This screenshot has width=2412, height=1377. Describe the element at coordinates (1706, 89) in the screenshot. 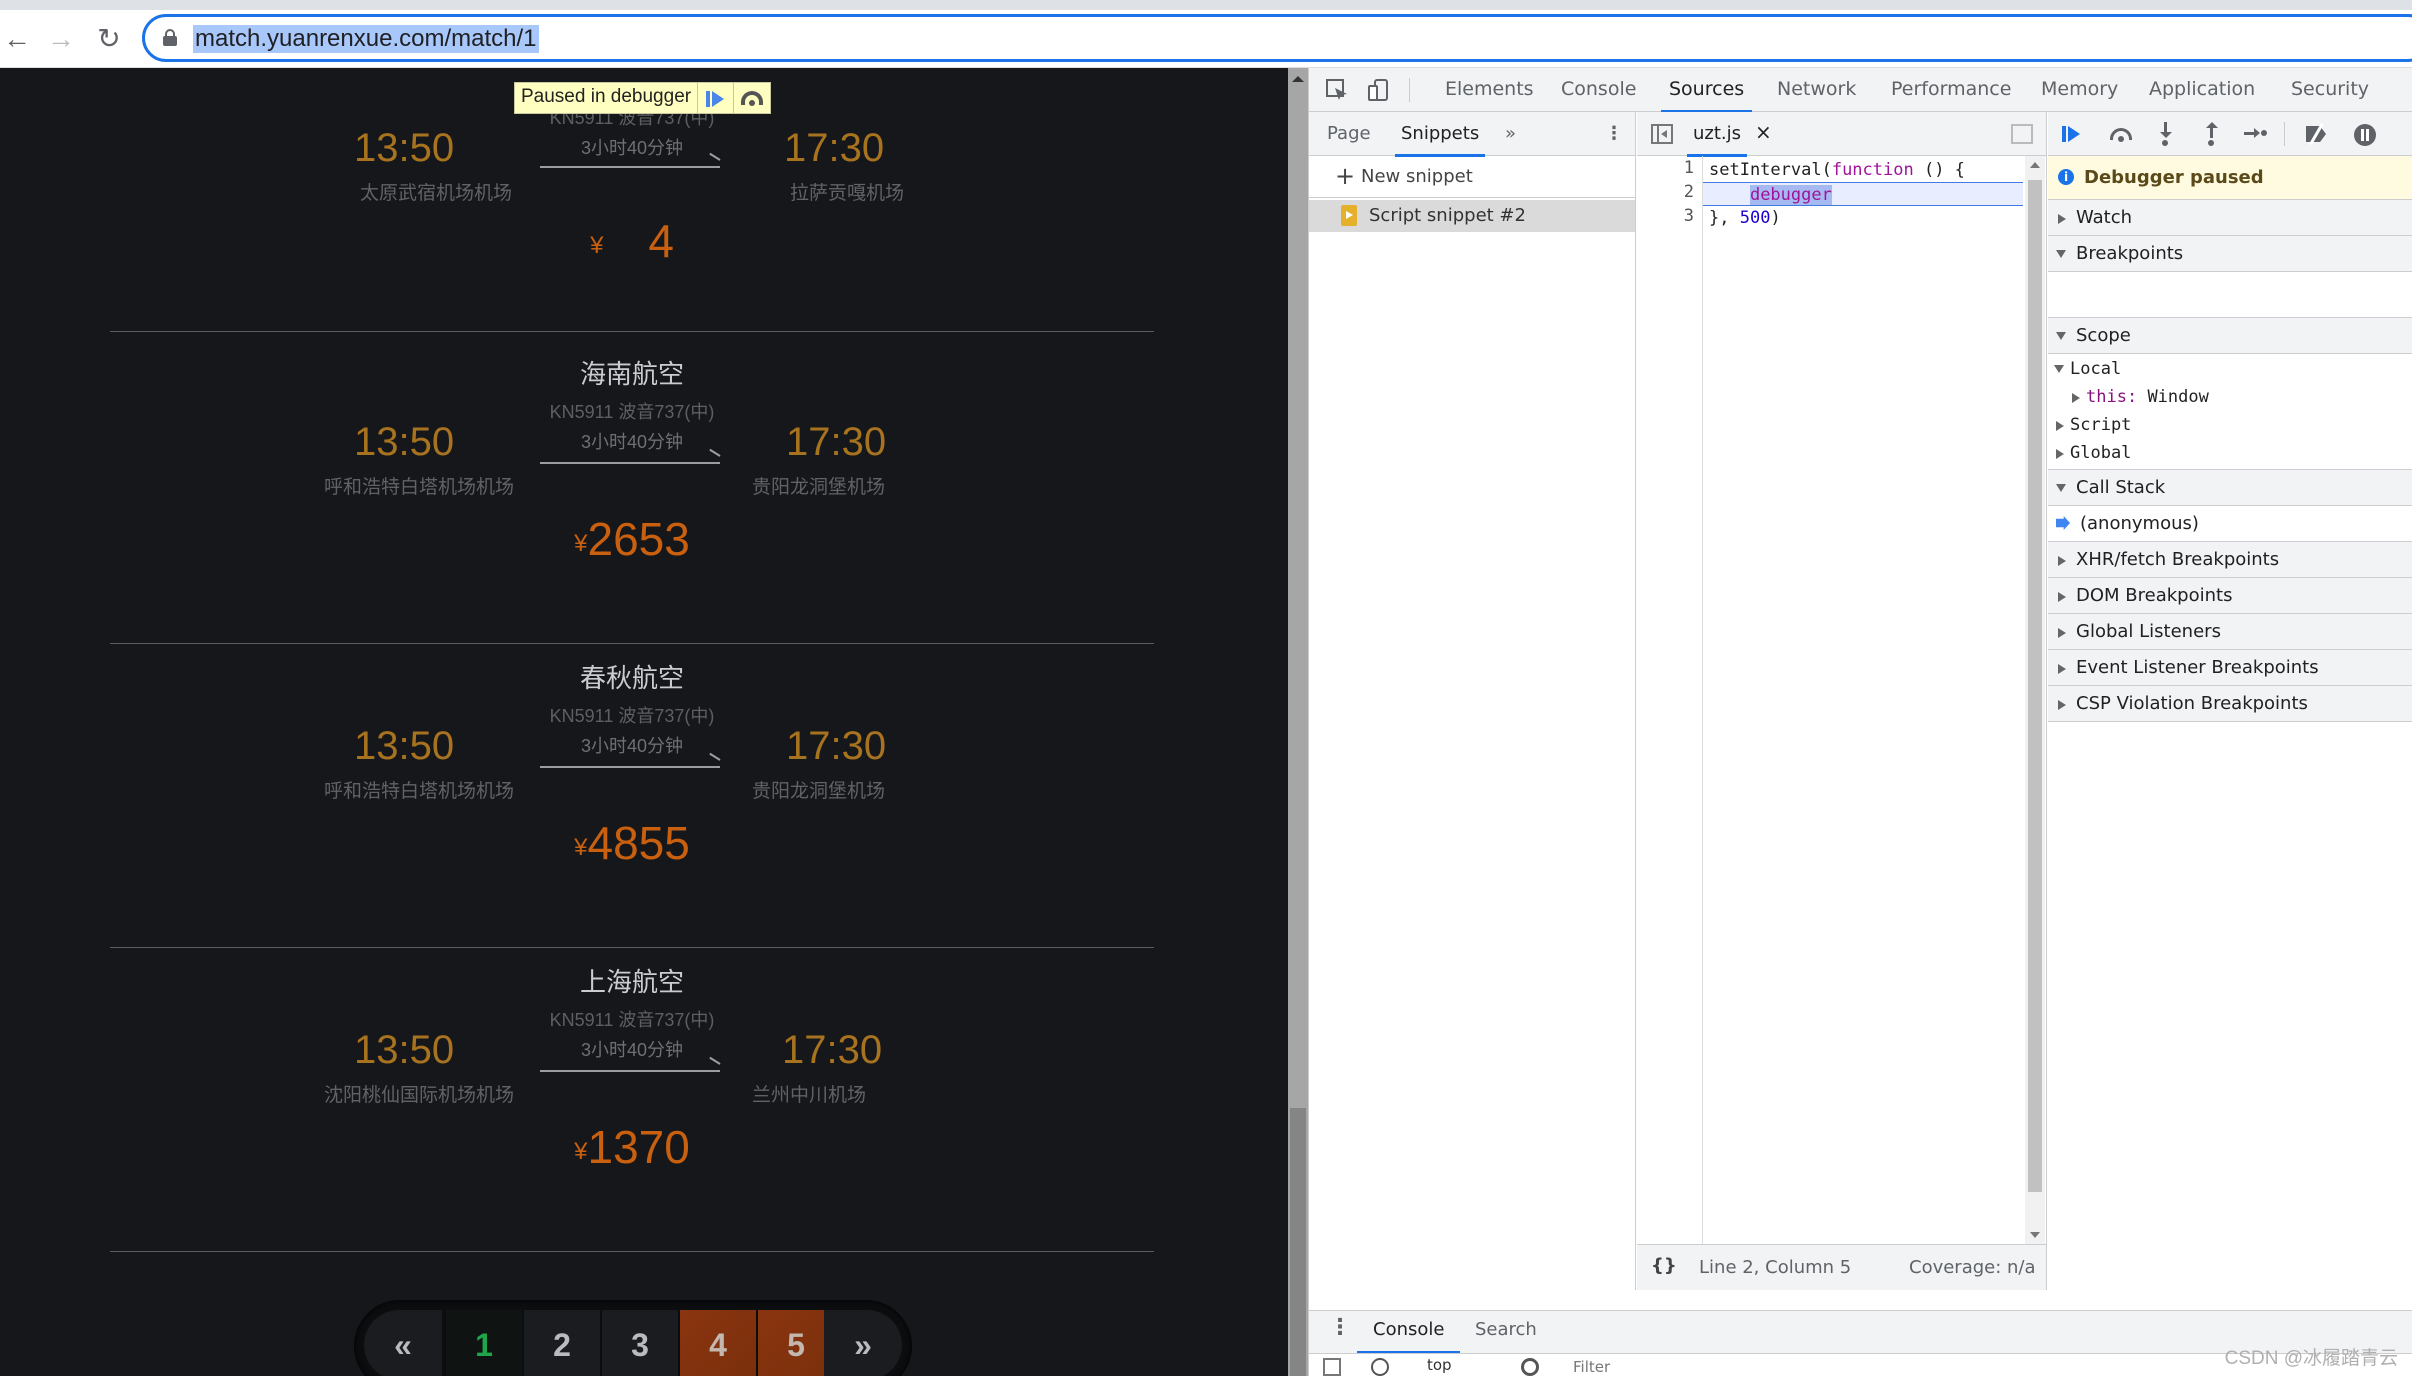

I see `tab-sources: Sources` at that location.